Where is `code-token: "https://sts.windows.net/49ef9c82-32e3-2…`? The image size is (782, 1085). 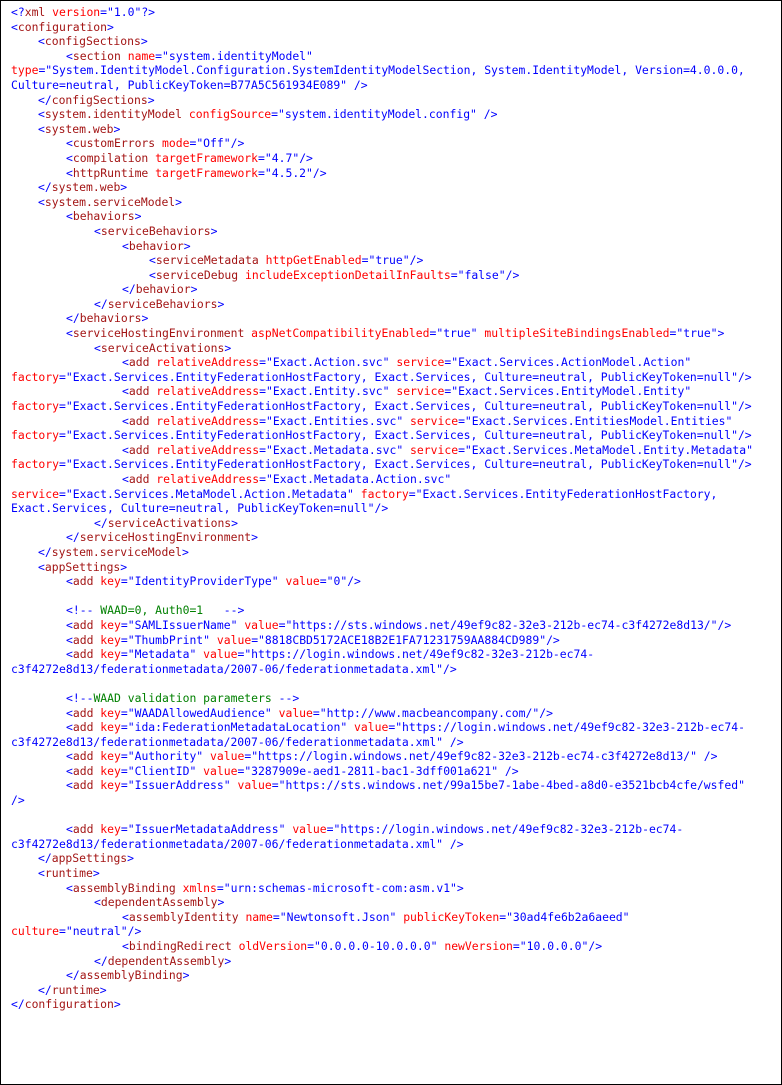 code-token: "https://sts.windows.net/49ef9c82-32e3-2… is located at coordinates (501, 624).